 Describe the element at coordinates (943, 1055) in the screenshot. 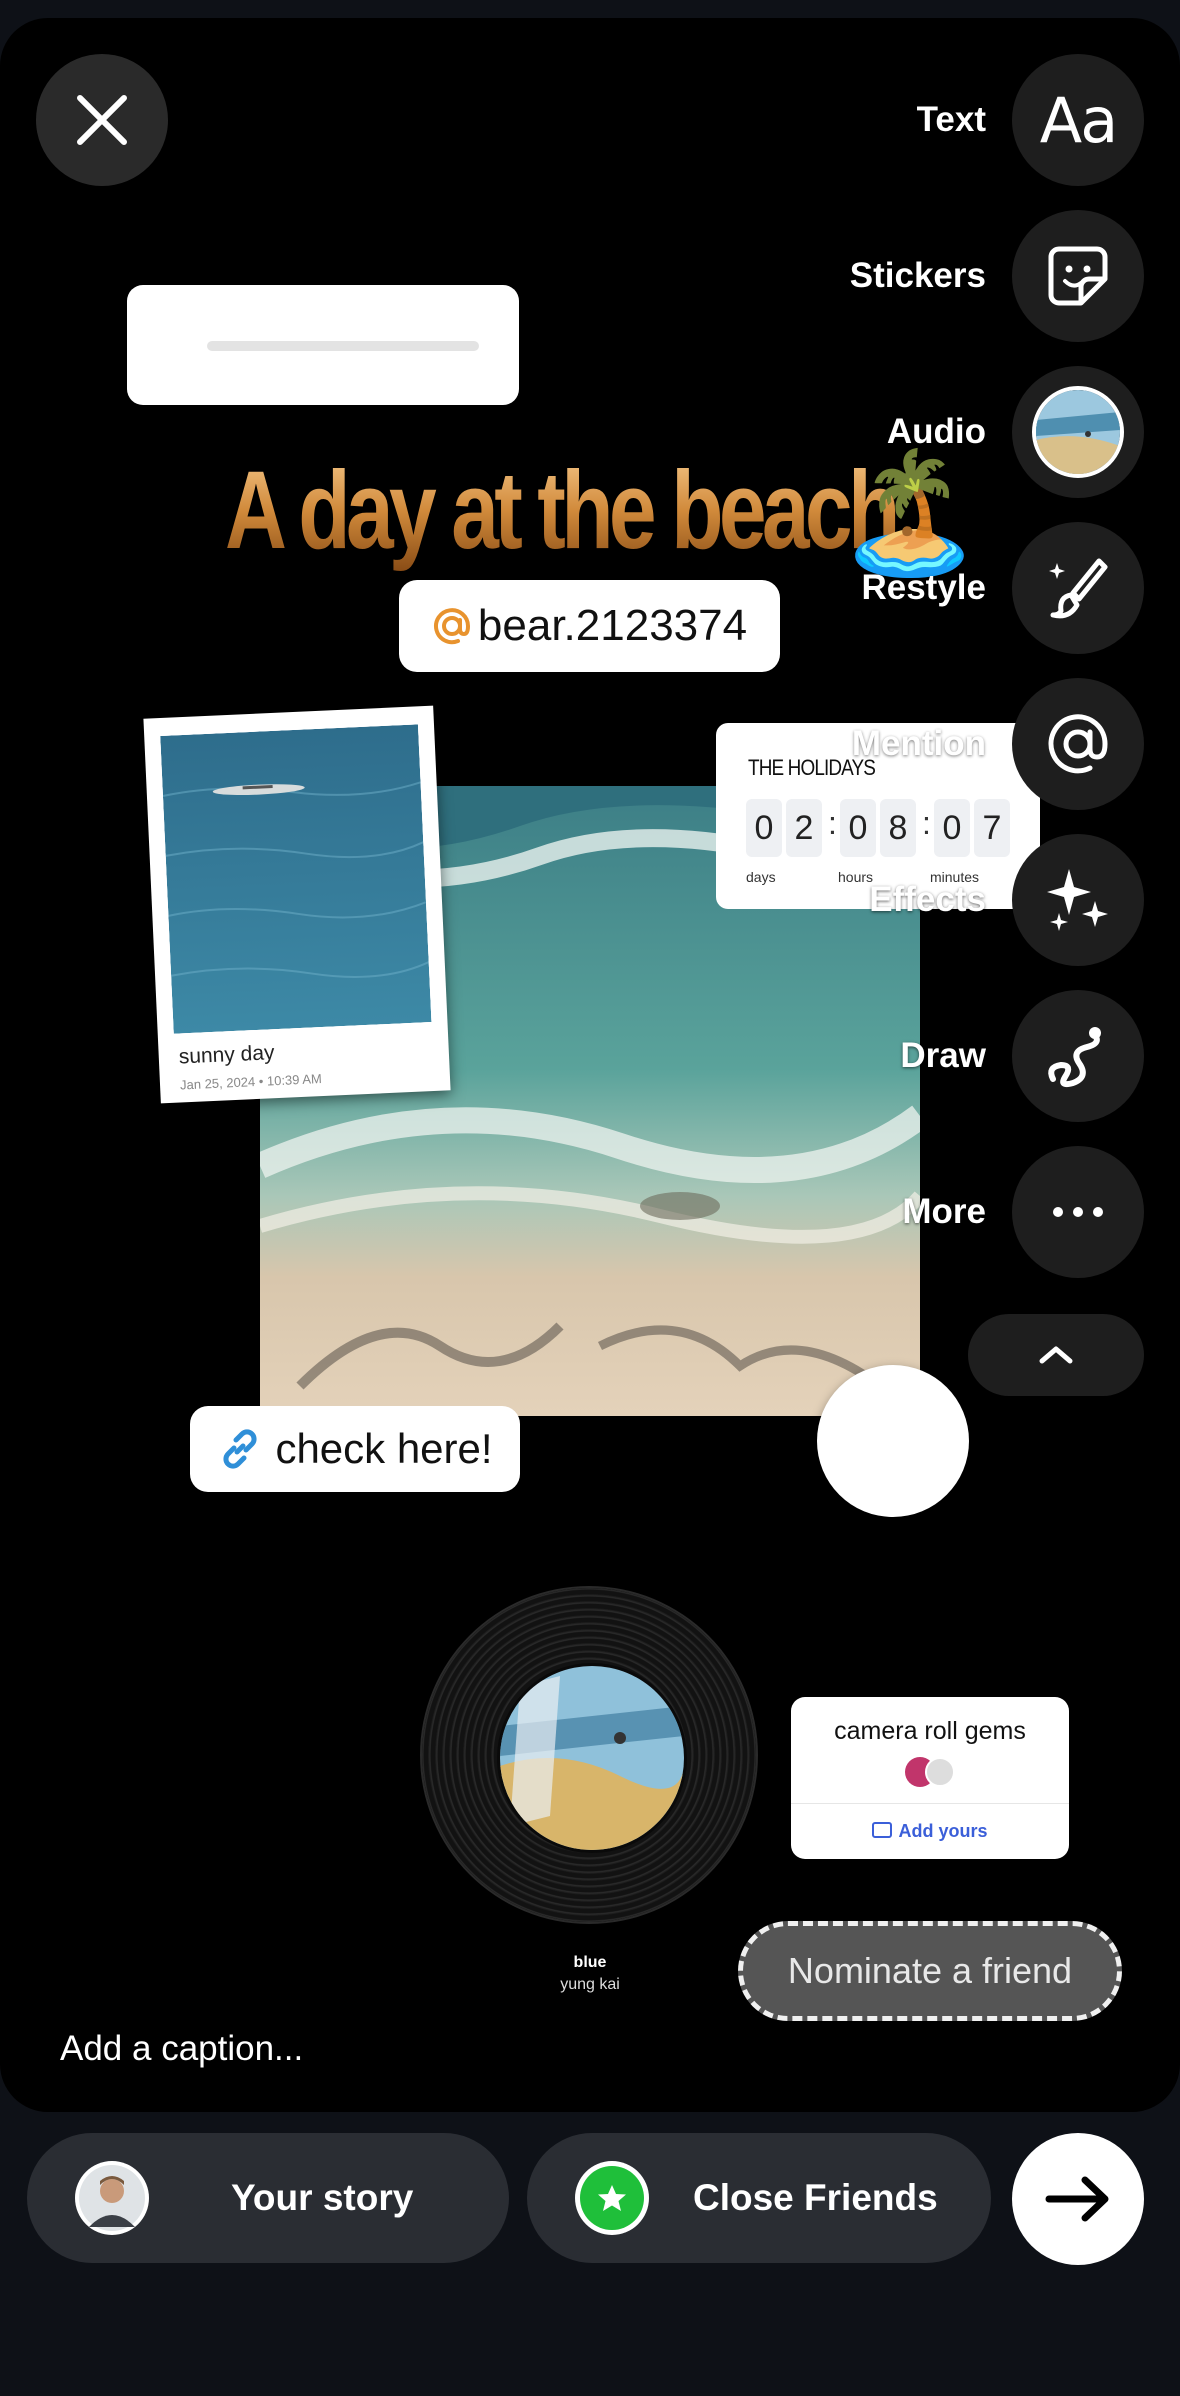

I see `tool-label-draw: Draw` at that location.